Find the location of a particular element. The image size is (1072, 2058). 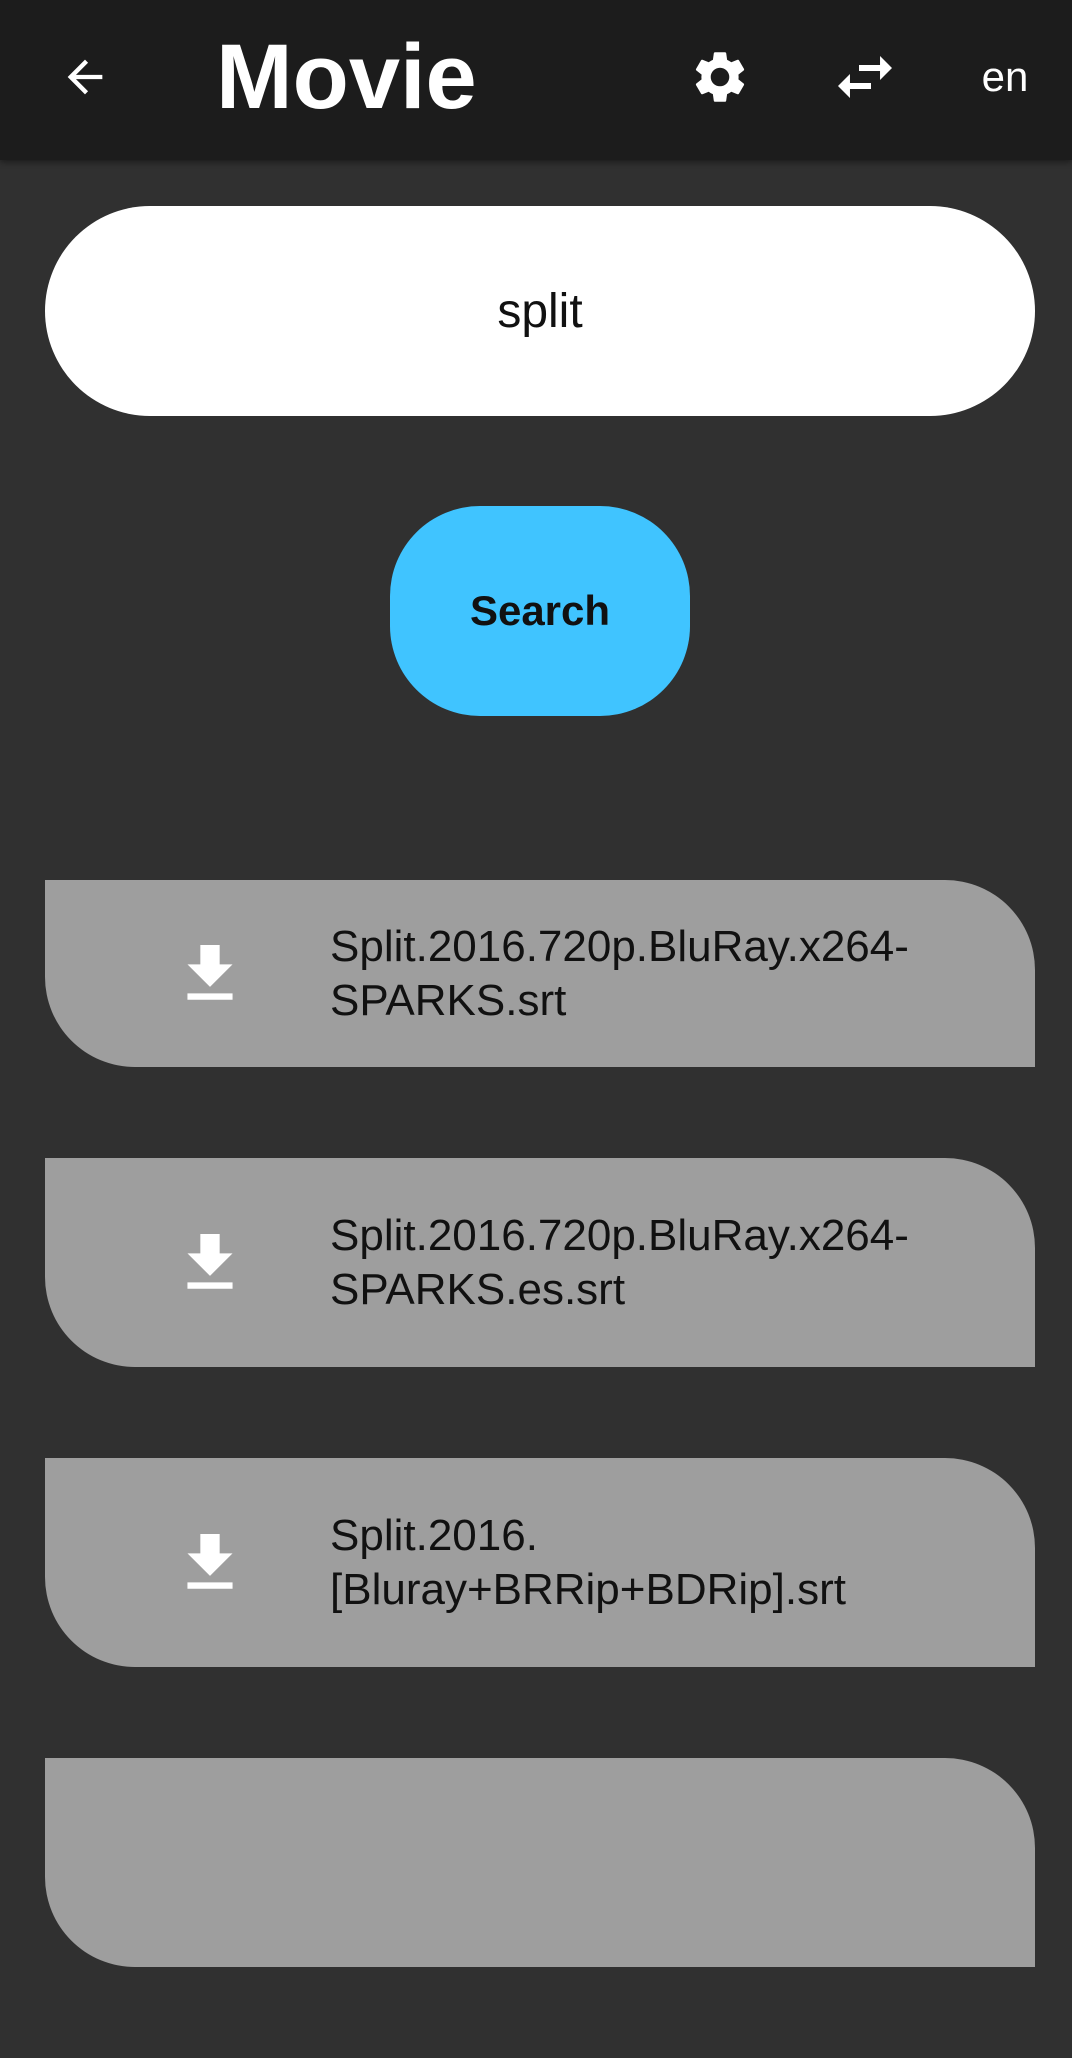

page-title: Movie is located at coordinates (346, 77).